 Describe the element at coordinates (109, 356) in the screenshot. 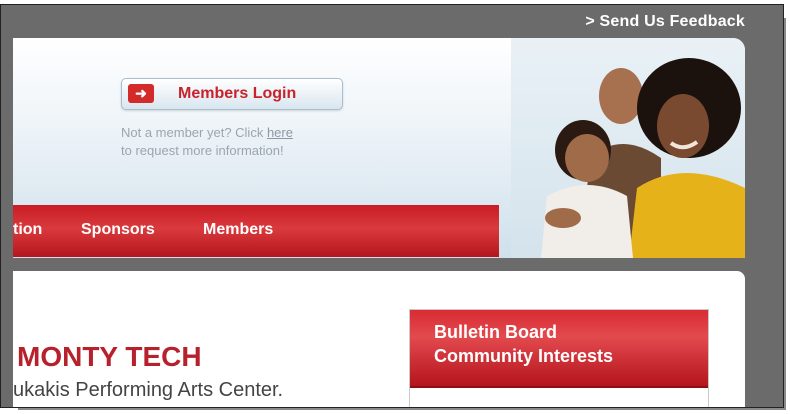

I see `page-heading: MONTY TECH` at that location.